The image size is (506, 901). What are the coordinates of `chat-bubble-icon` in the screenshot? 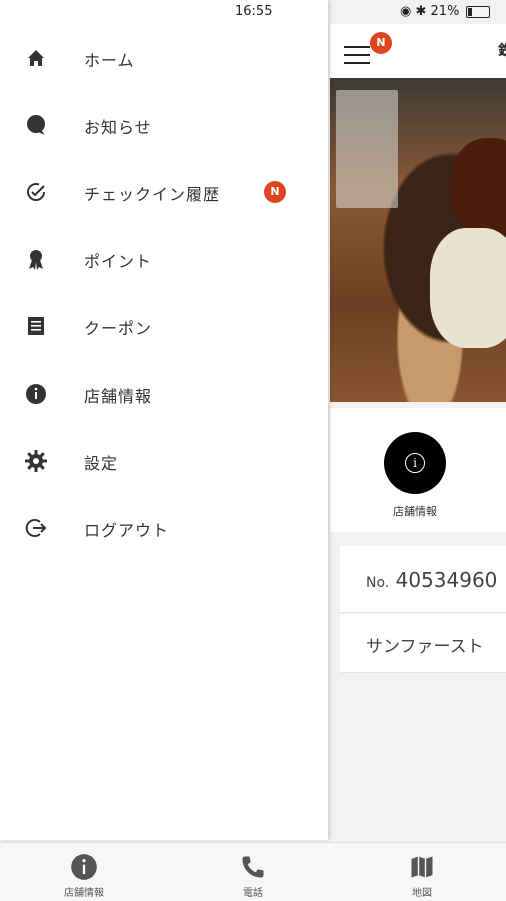 It's located at (36, 125).